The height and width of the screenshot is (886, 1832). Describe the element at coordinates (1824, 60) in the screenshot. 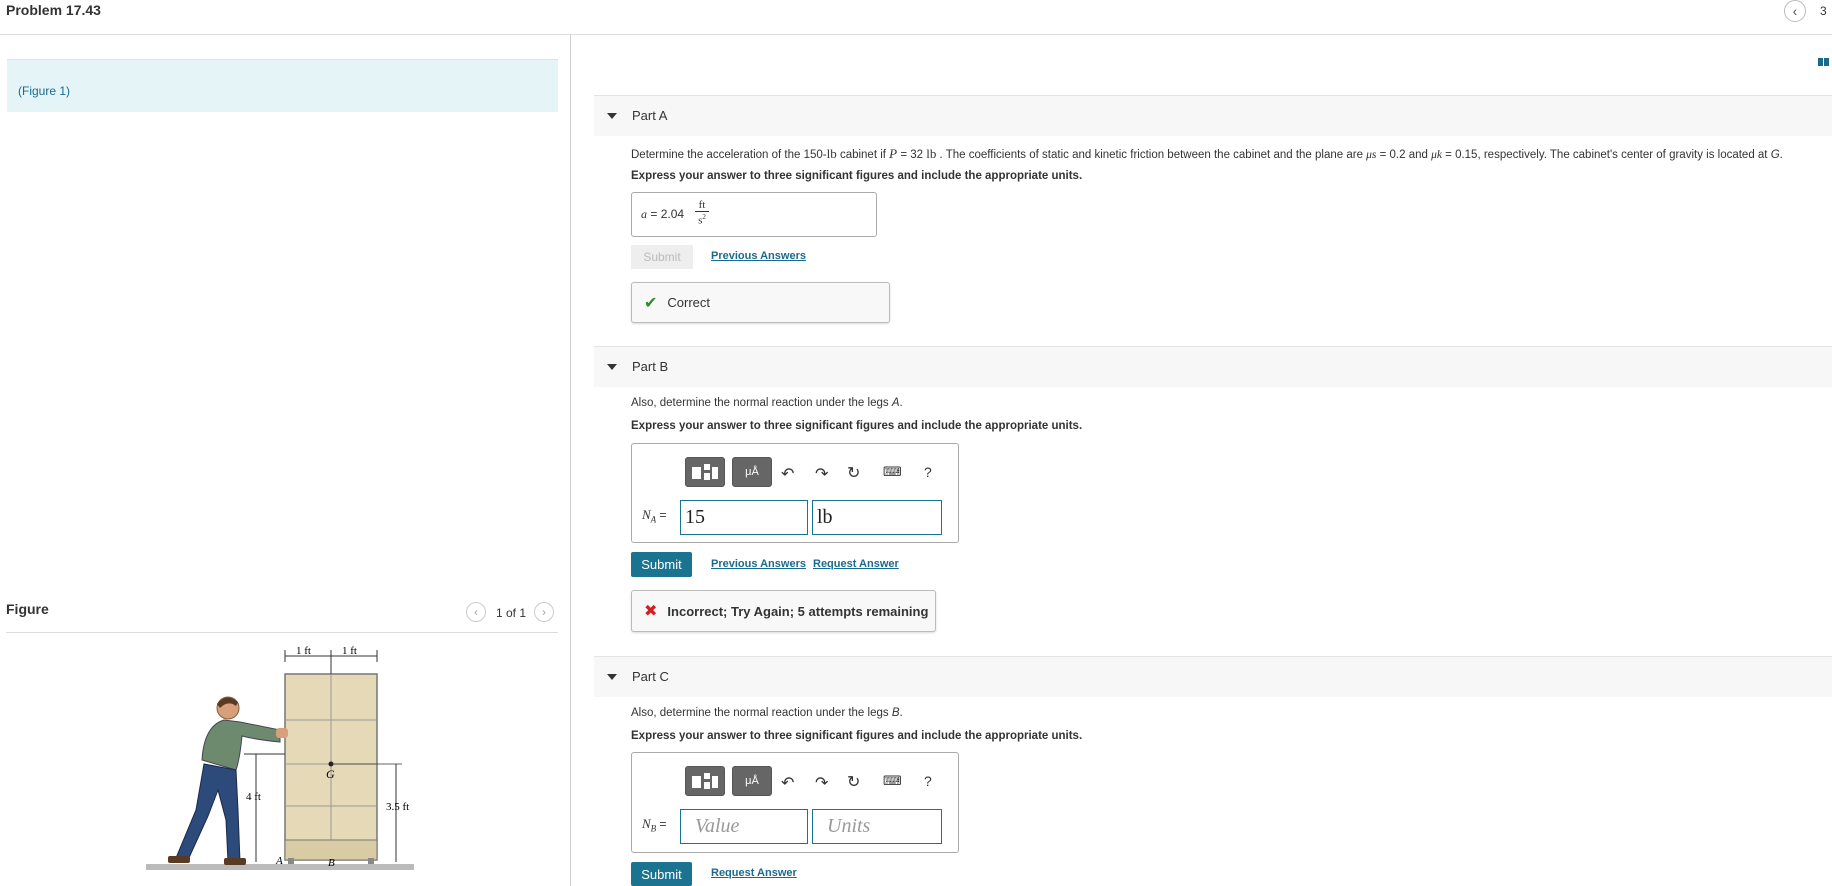

I see `bookmark-icon` at that location.